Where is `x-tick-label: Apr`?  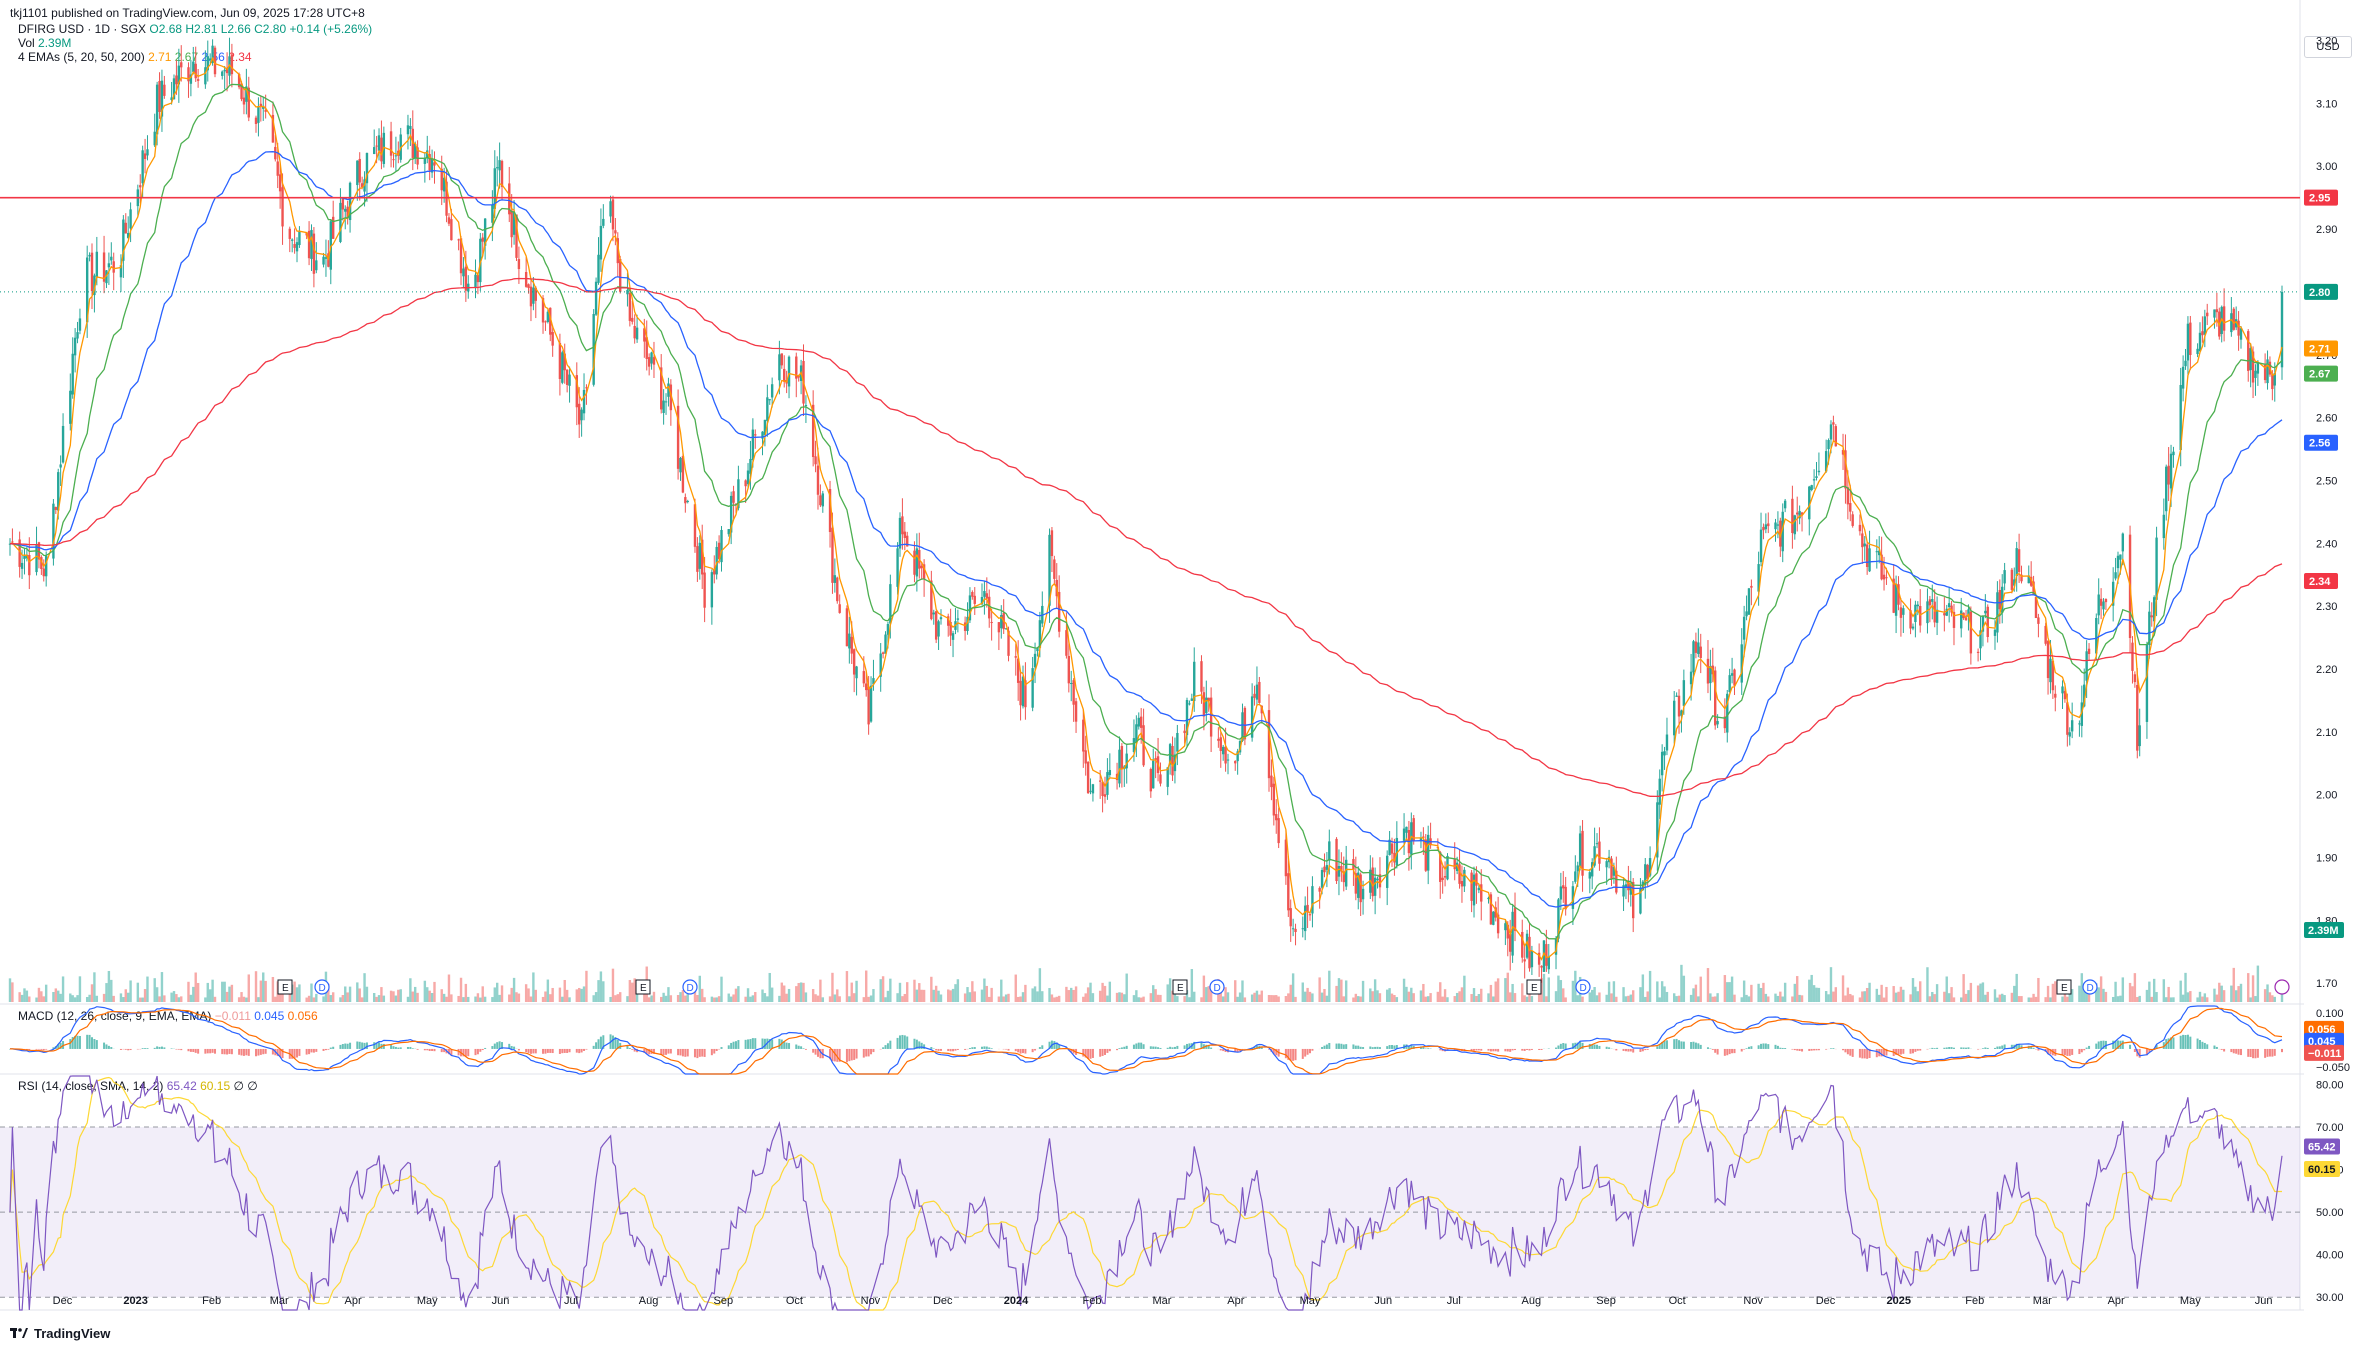 x-tick-label: Apr is located at coordinates (1235, 1301).